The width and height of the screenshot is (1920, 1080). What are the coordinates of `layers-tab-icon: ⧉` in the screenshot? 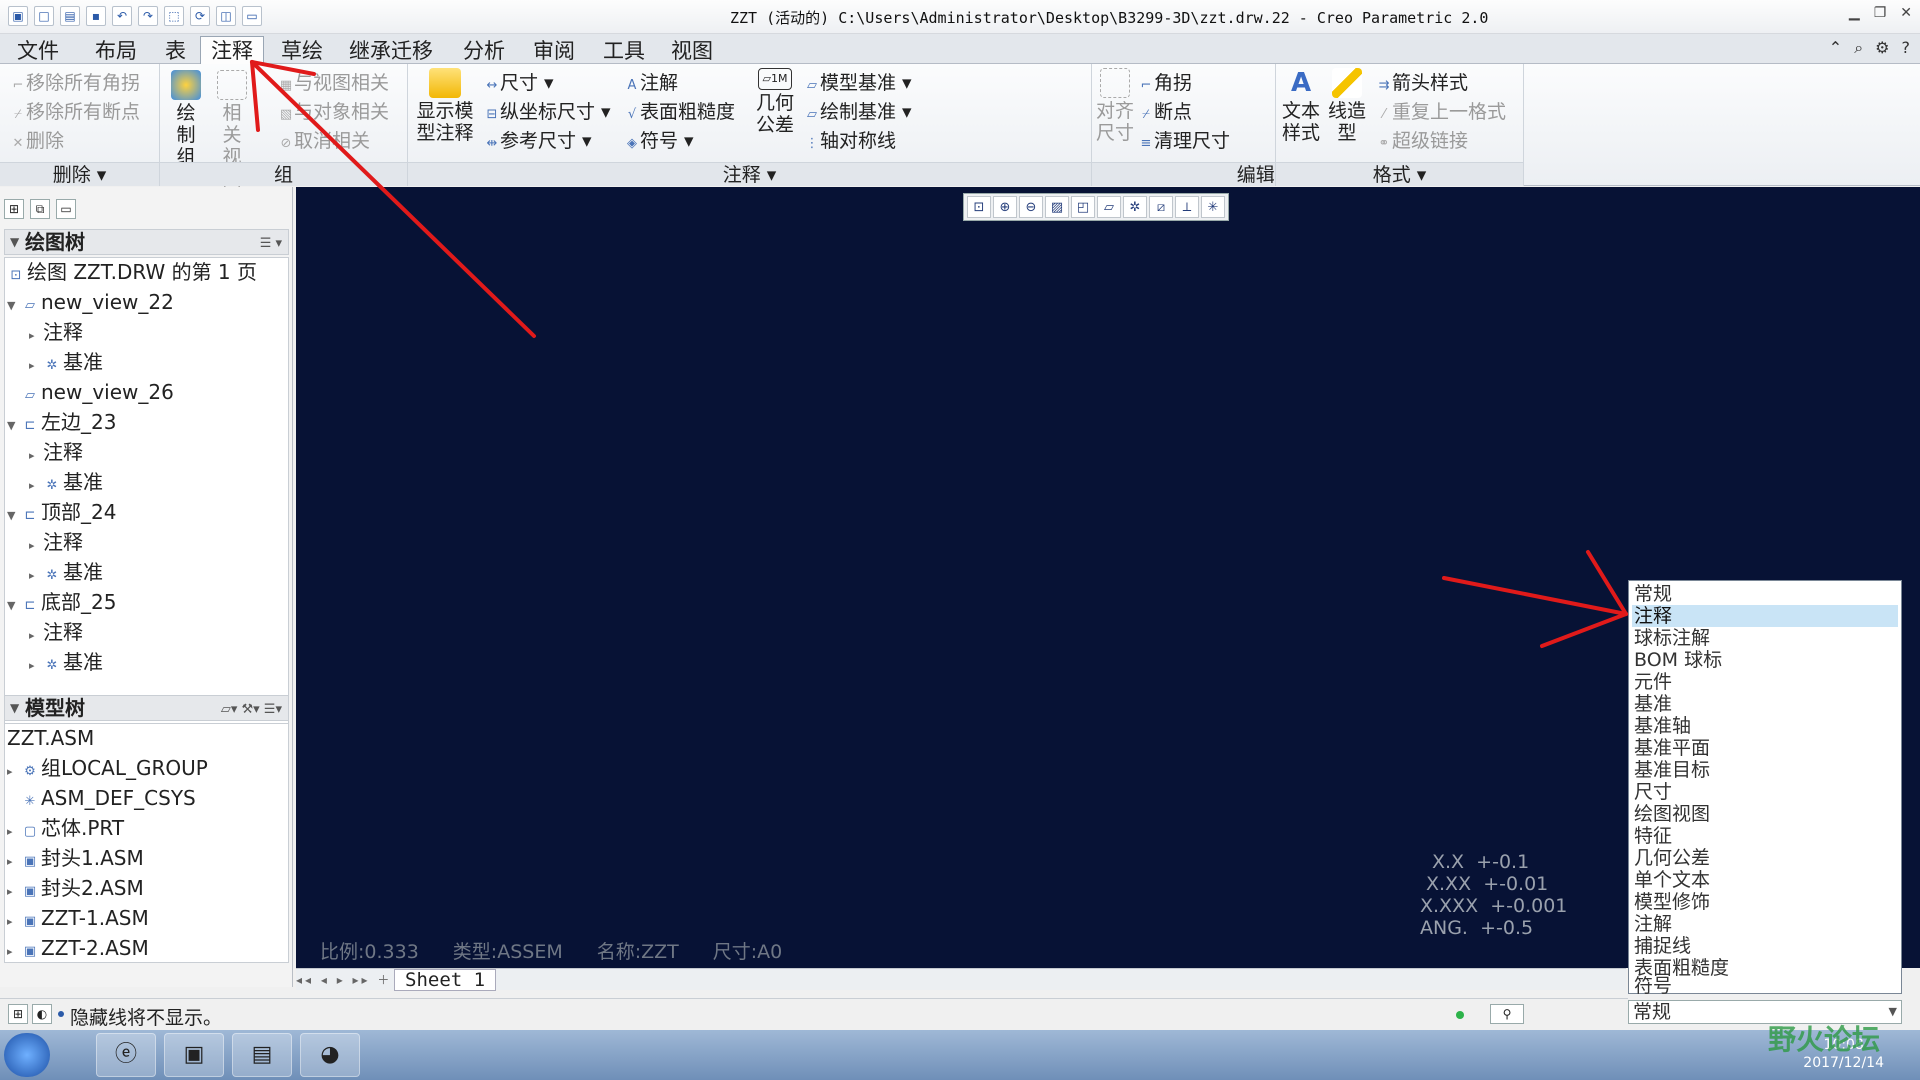 It's located at (40, 209).